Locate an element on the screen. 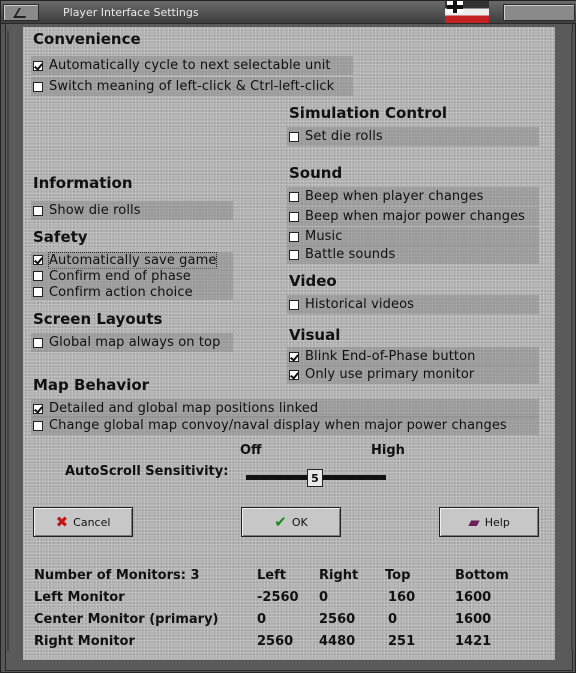 The height and width of the screenshot is (673, 576). checkbox-maps-linked is located at coordinates (38, 408).